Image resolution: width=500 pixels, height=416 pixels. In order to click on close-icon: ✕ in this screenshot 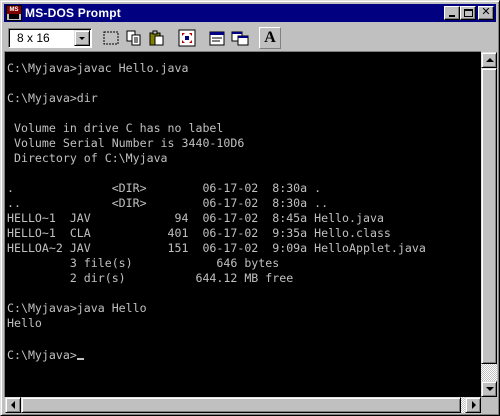, I will do `click(486, 11)`.